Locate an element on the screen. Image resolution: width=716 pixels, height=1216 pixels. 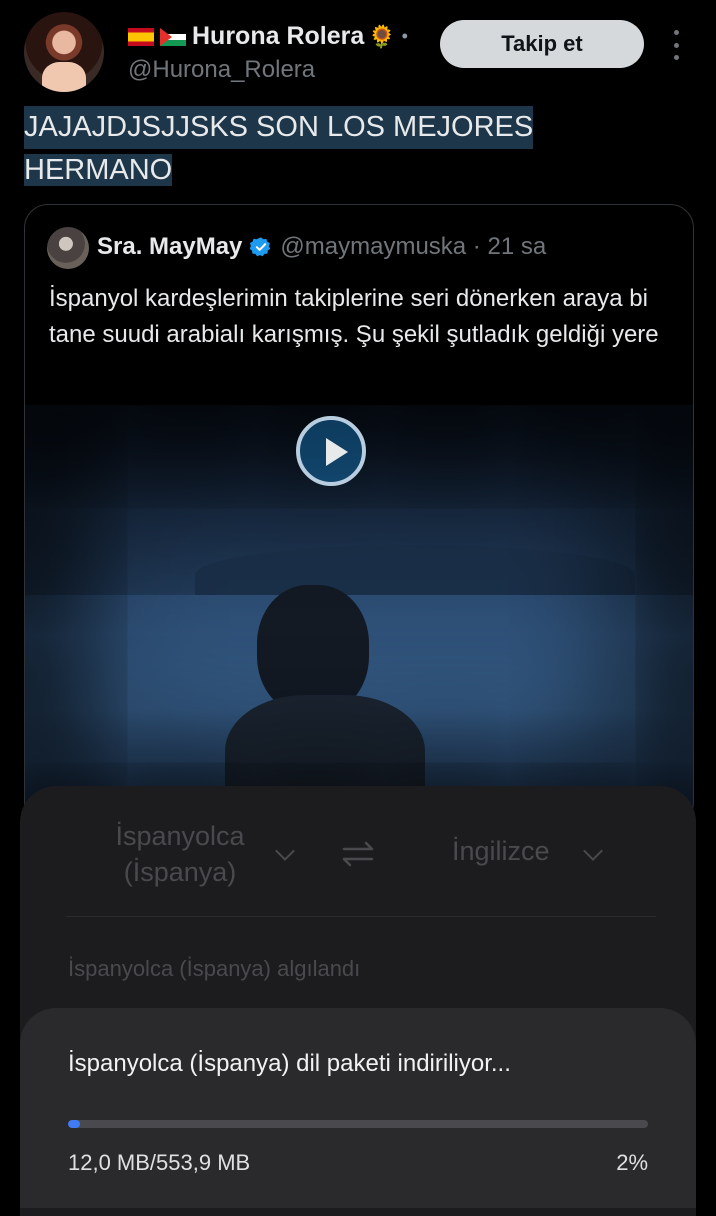
spain-flag-icon is located at coordinates (141, 36).